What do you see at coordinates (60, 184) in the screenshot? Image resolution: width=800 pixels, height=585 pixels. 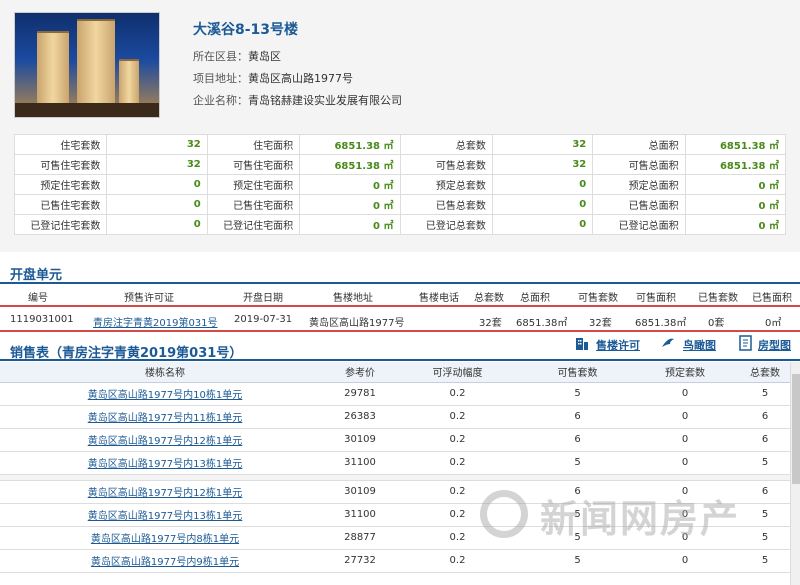 I see `stat-label: 预定住宅套数` at bounding box center [60, 184].